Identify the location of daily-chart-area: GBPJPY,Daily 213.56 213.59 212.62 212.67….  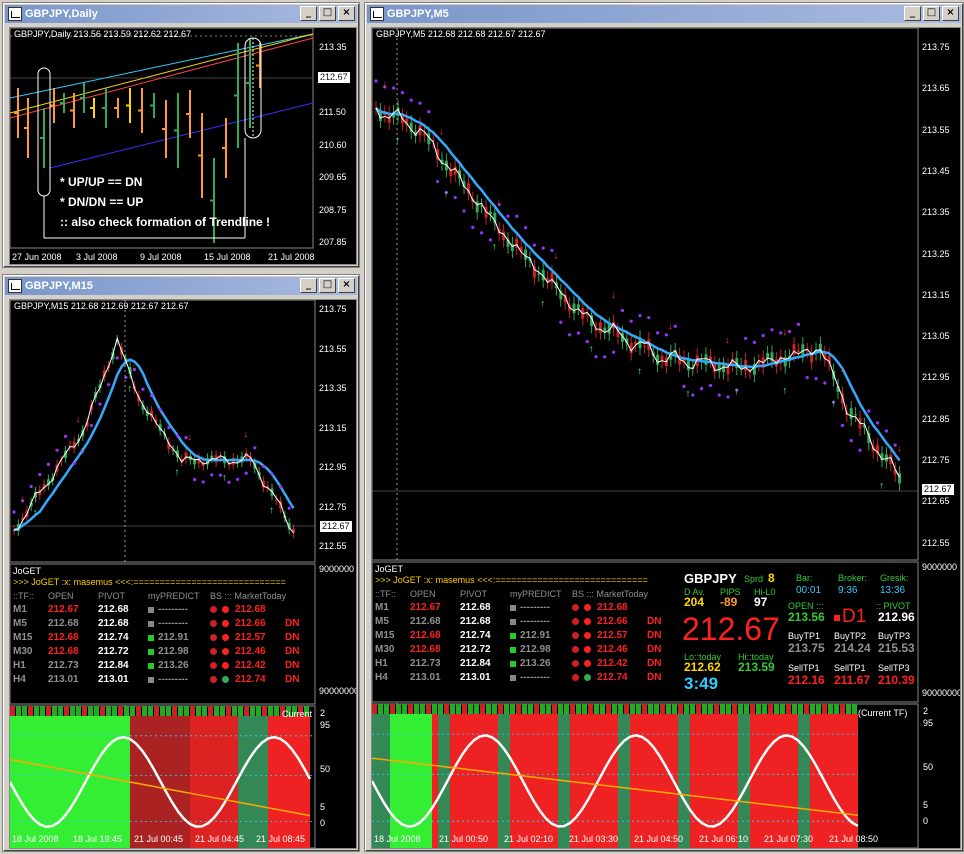
(183, 146).